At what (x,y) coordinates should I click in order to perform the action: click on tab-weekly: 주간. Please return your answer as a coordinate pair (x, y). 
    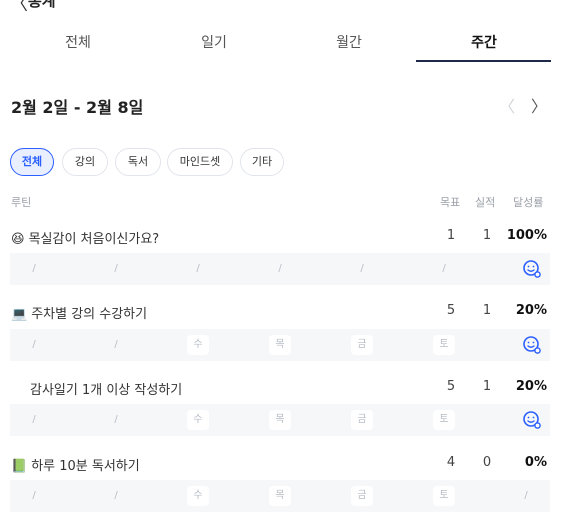
    Looking at the image, I should click on (484, 45).